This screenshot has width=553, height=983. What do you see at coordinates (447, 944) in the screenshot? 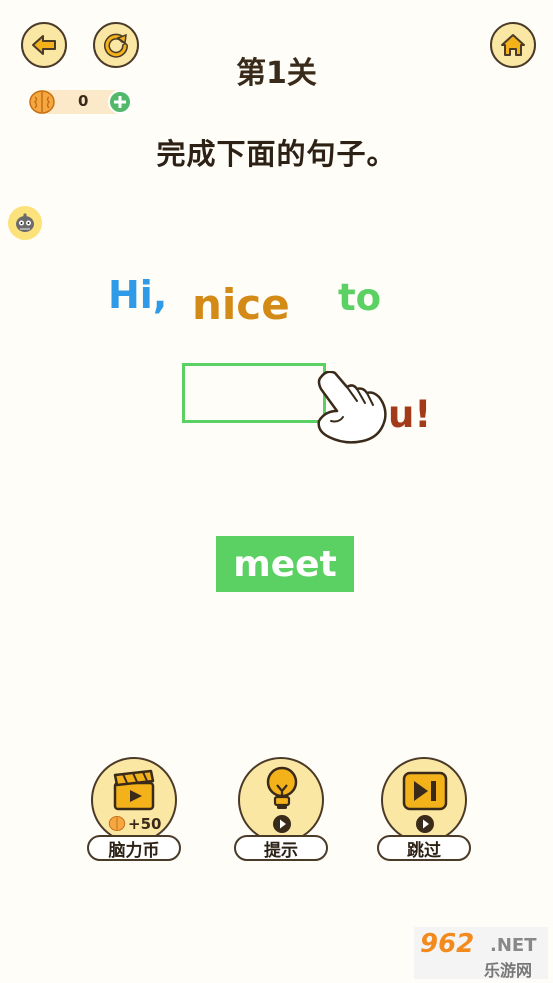
I see `watermark-top: 962` at bounding box center [447, 944].